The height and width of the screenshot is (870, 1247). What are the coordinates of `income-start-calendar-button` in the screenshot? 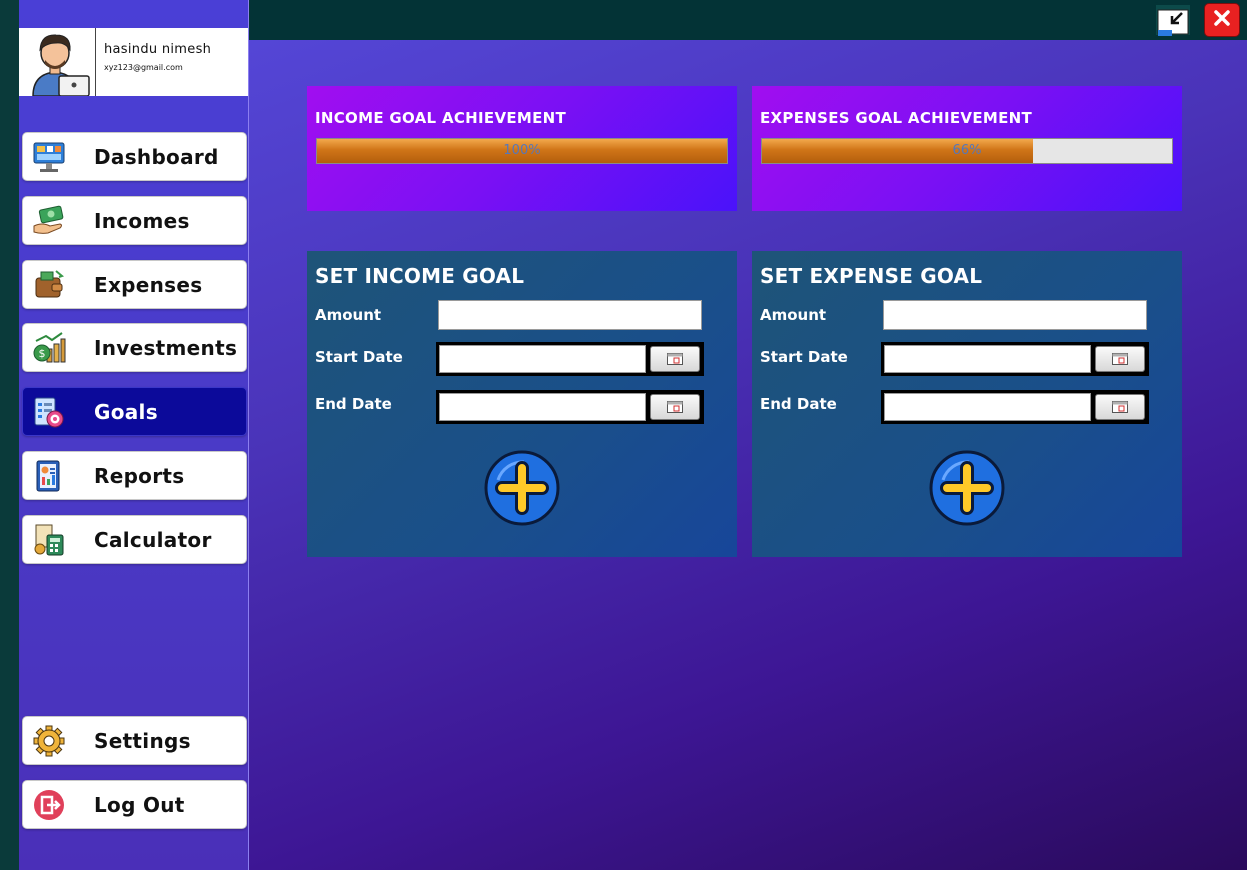 It's located at (675, 359).